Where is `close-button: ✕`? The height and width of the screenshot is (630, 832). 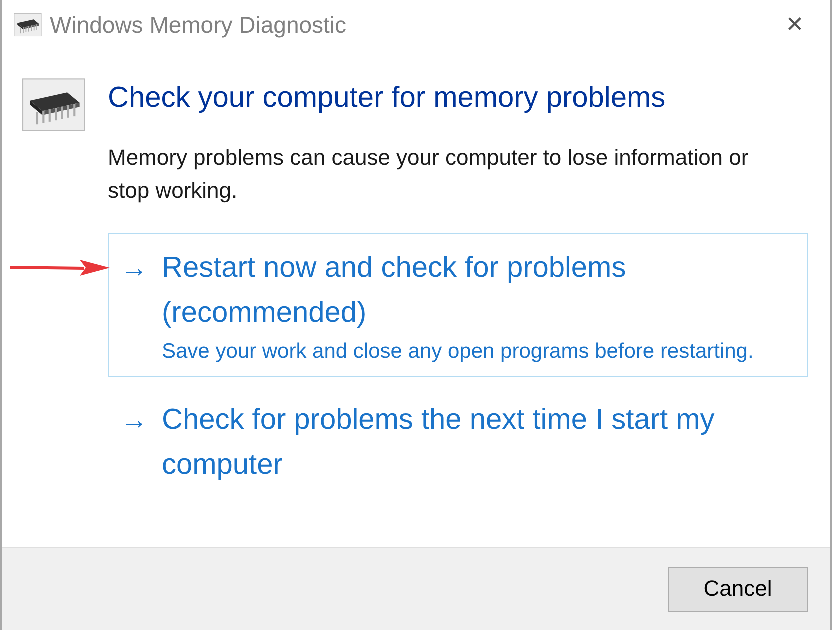
close-button: ✕ is located at coordinates (795, 25).